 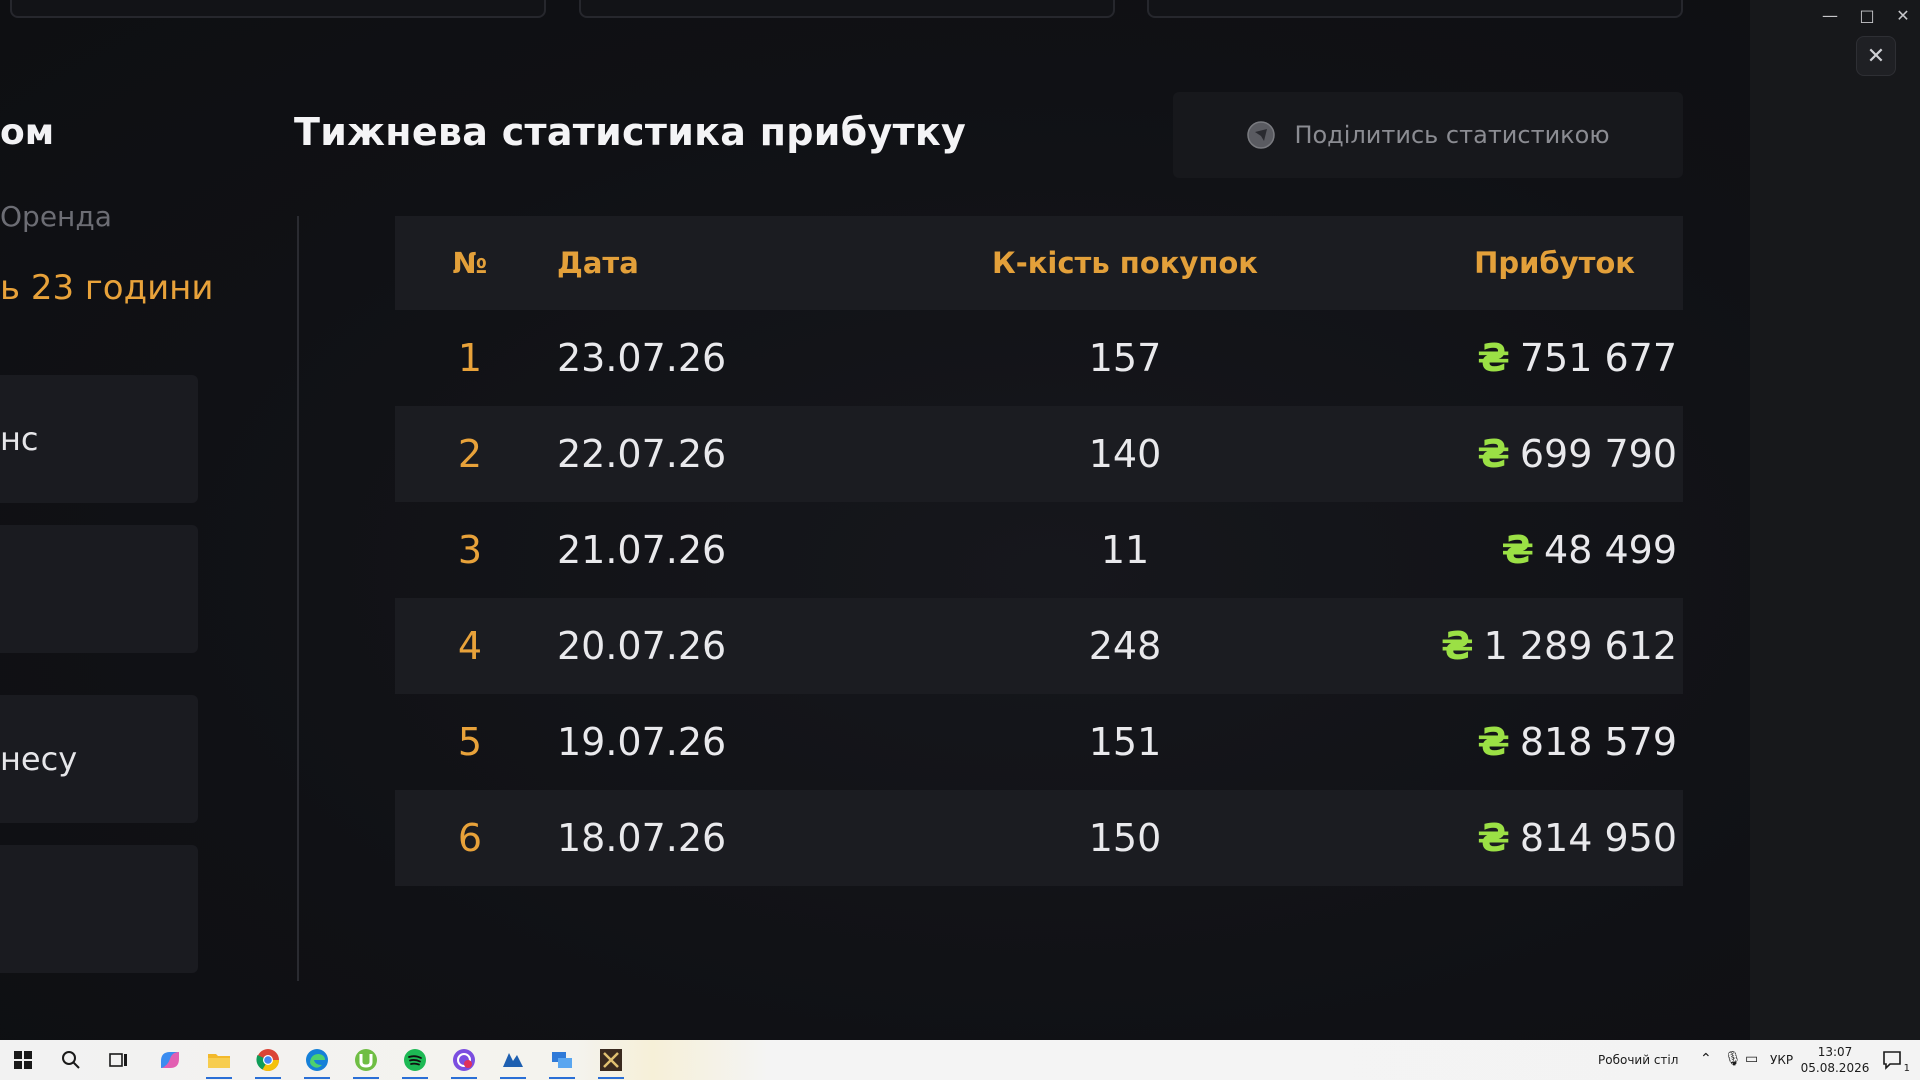 What do you see at coordinates (1835, 520) in the screenshot?
I see `right-backdrop` at bounding box center [1835, 520].